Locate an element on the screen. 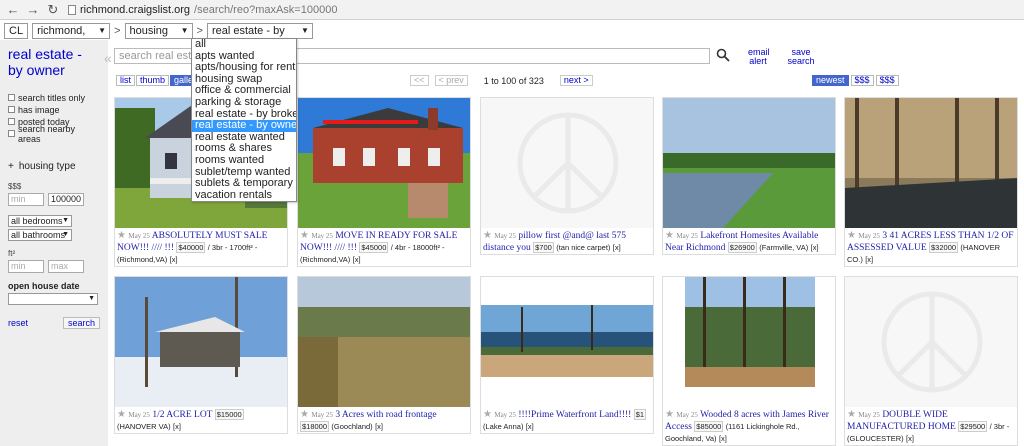 The image size is (1024, 446). first-page-button: << is located at coordinates (419, 80).